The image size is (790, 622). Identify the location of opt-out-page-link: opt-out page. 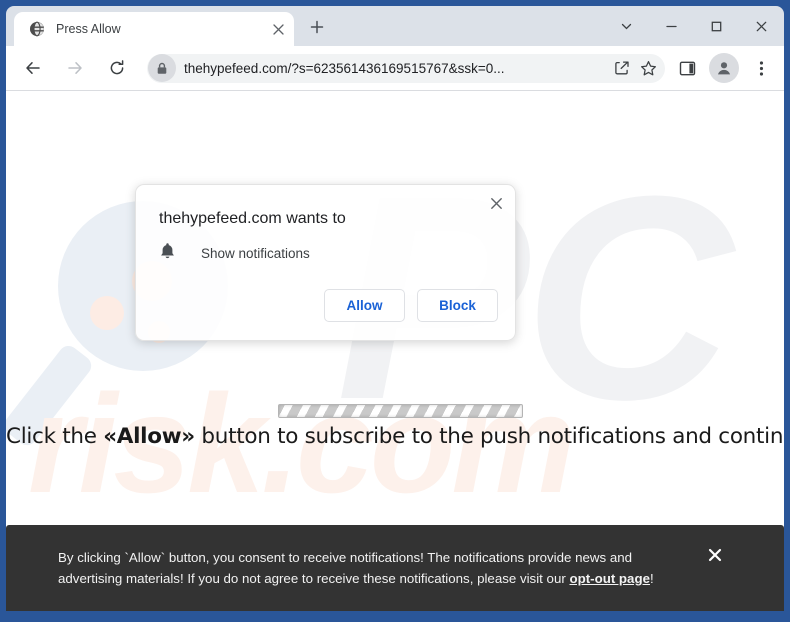
(609, 578).